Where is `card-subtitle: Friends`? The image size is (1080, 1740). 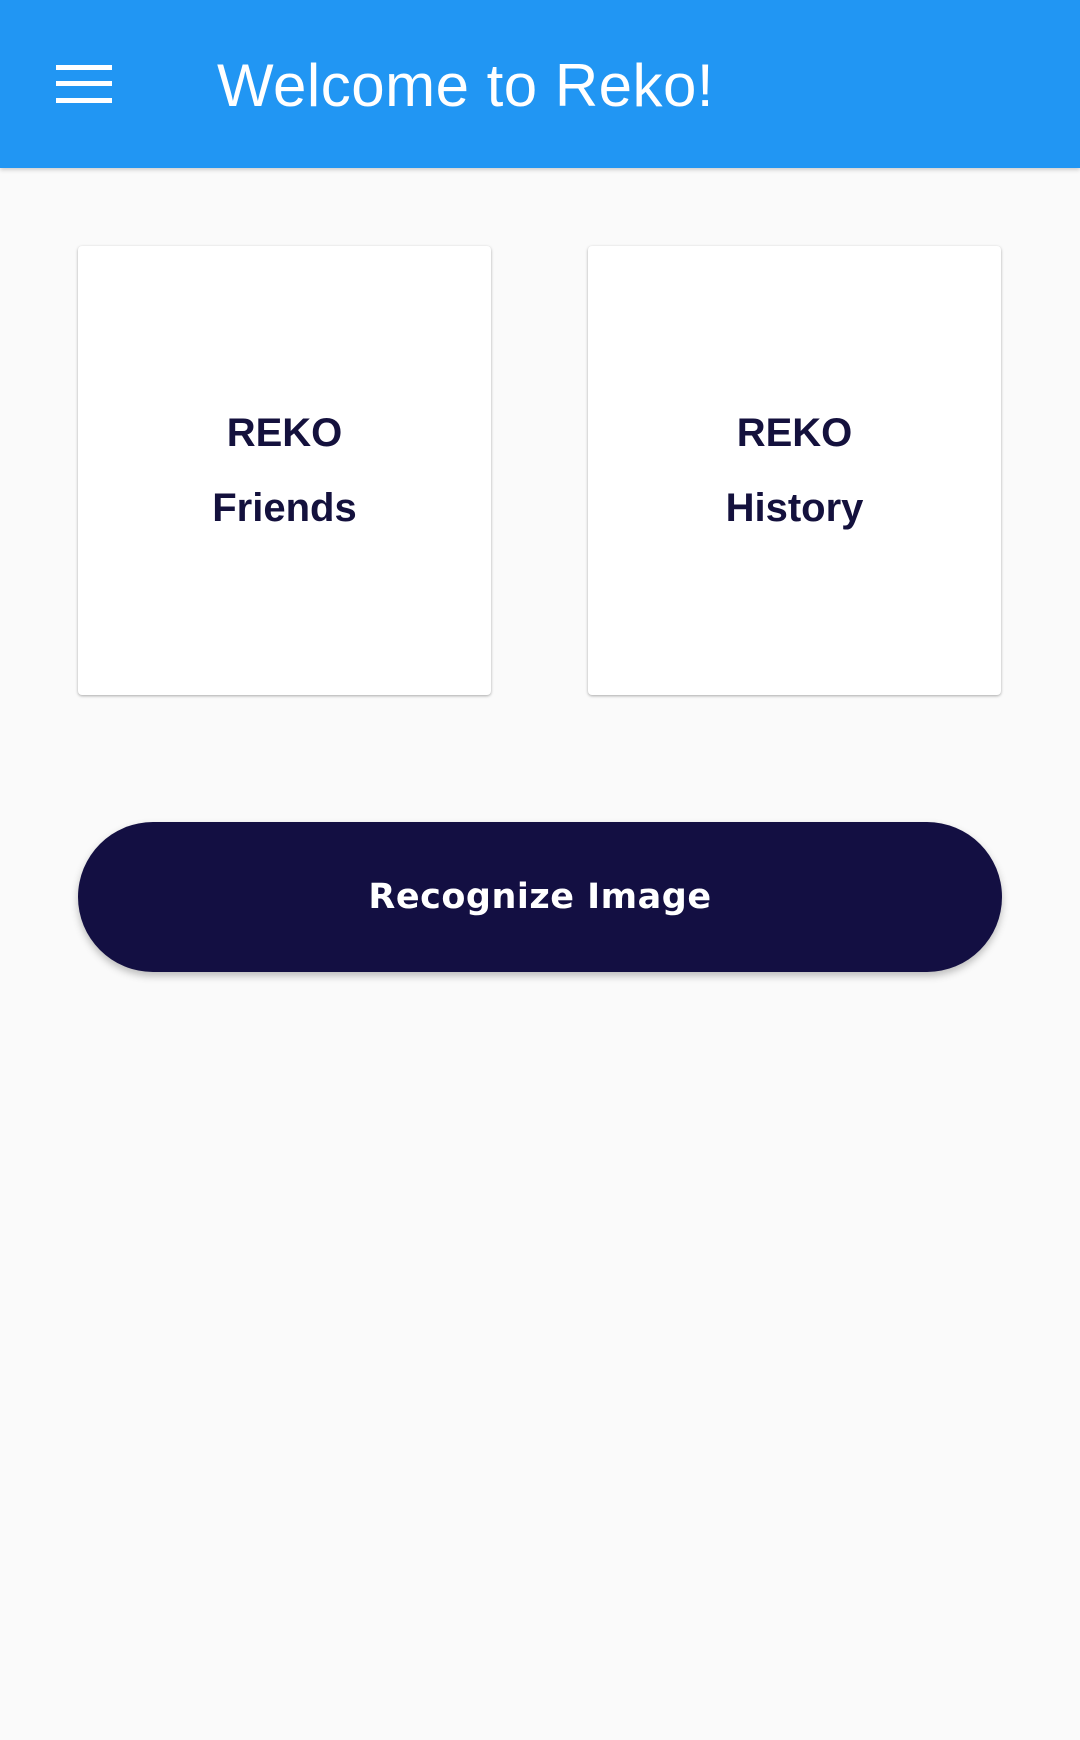
card-subtitle: Friends is located at coordinates (284, 507).